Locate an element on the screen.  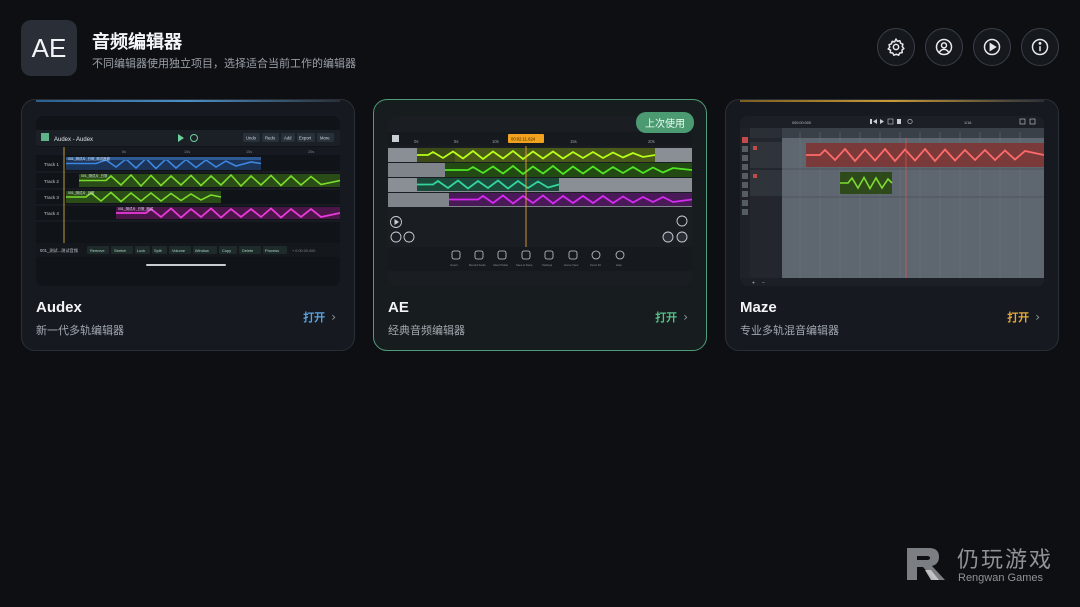
svg-text: 001_测试片_日常_测试音频 is located at coordinates (89, 158).